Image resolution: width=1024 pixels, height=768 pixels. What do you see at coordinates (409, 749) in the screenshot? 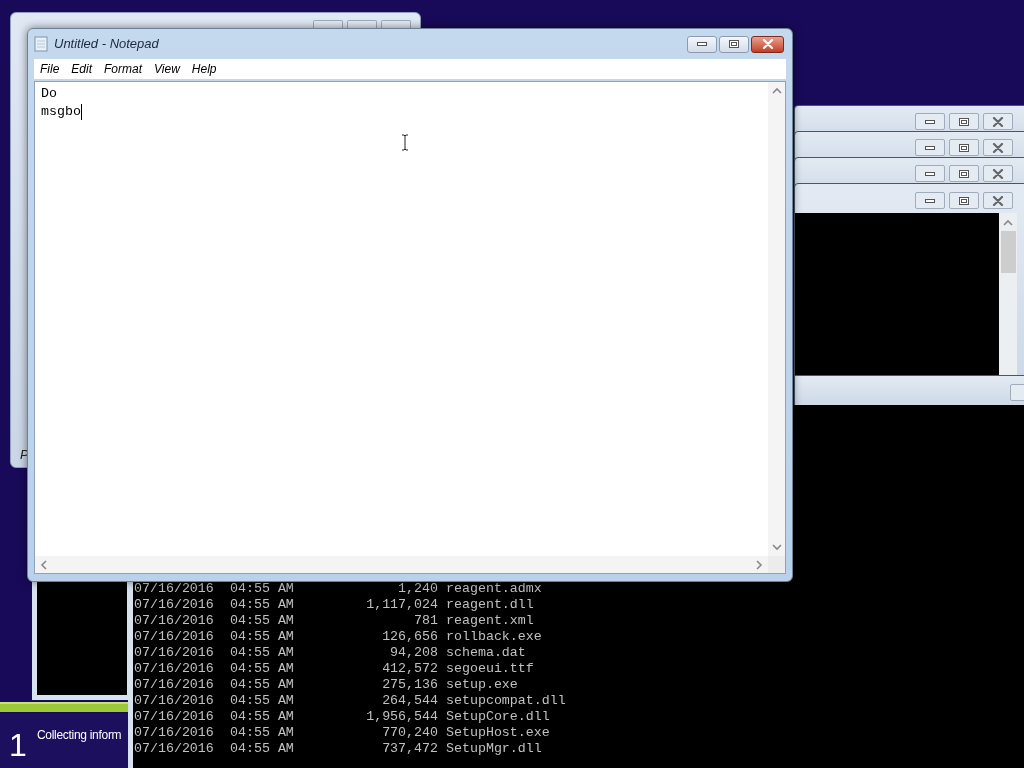
I see `file-size: 737,472` at bounding box center [409, 749].